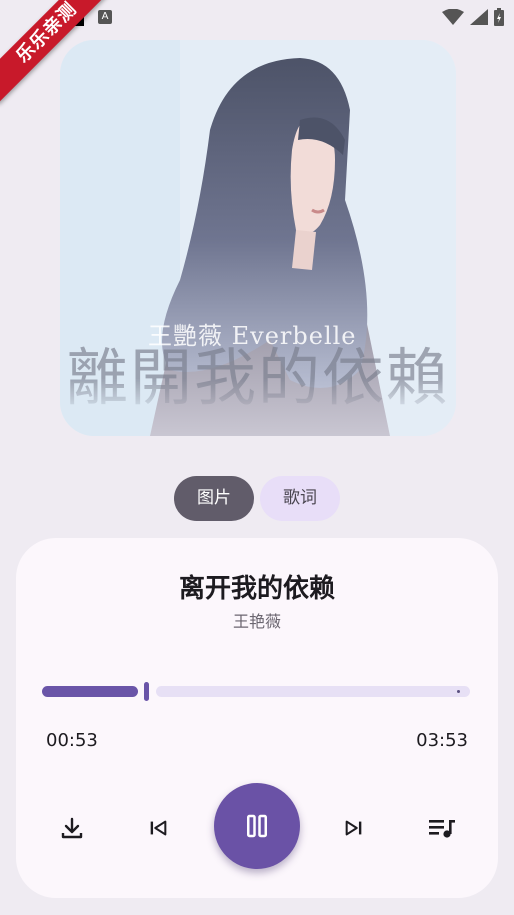  What do you see at coordinates (453, 17) in the screenshot?
I see `wifi-icon` at bounding box center [453, 17].